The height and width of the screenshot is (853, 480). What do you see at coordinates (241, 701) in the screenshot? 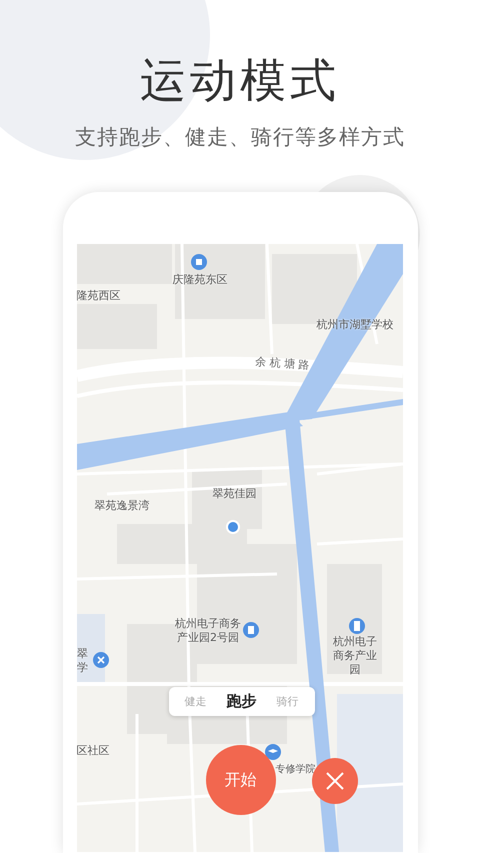
I see `mode-tab: 跑步` at bounding box center [241, 701].